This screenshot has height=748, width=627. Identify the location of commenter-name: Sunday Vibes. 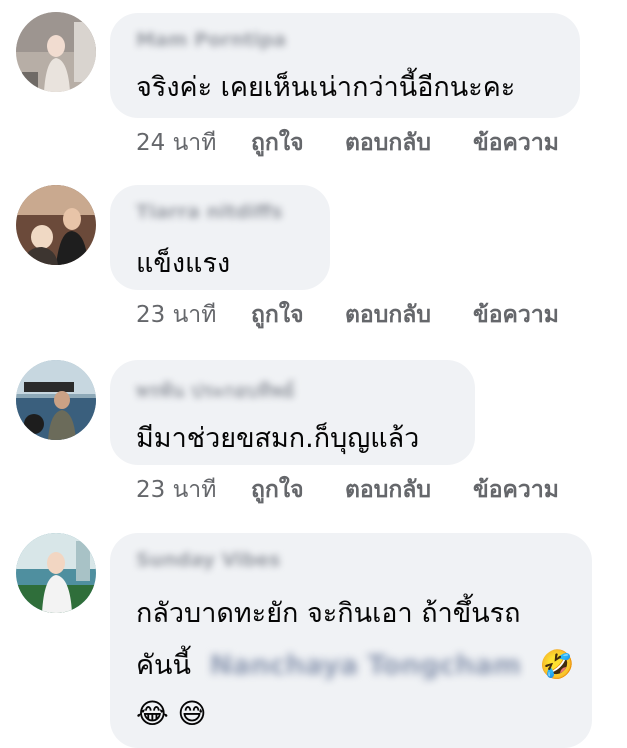
(208, 560).